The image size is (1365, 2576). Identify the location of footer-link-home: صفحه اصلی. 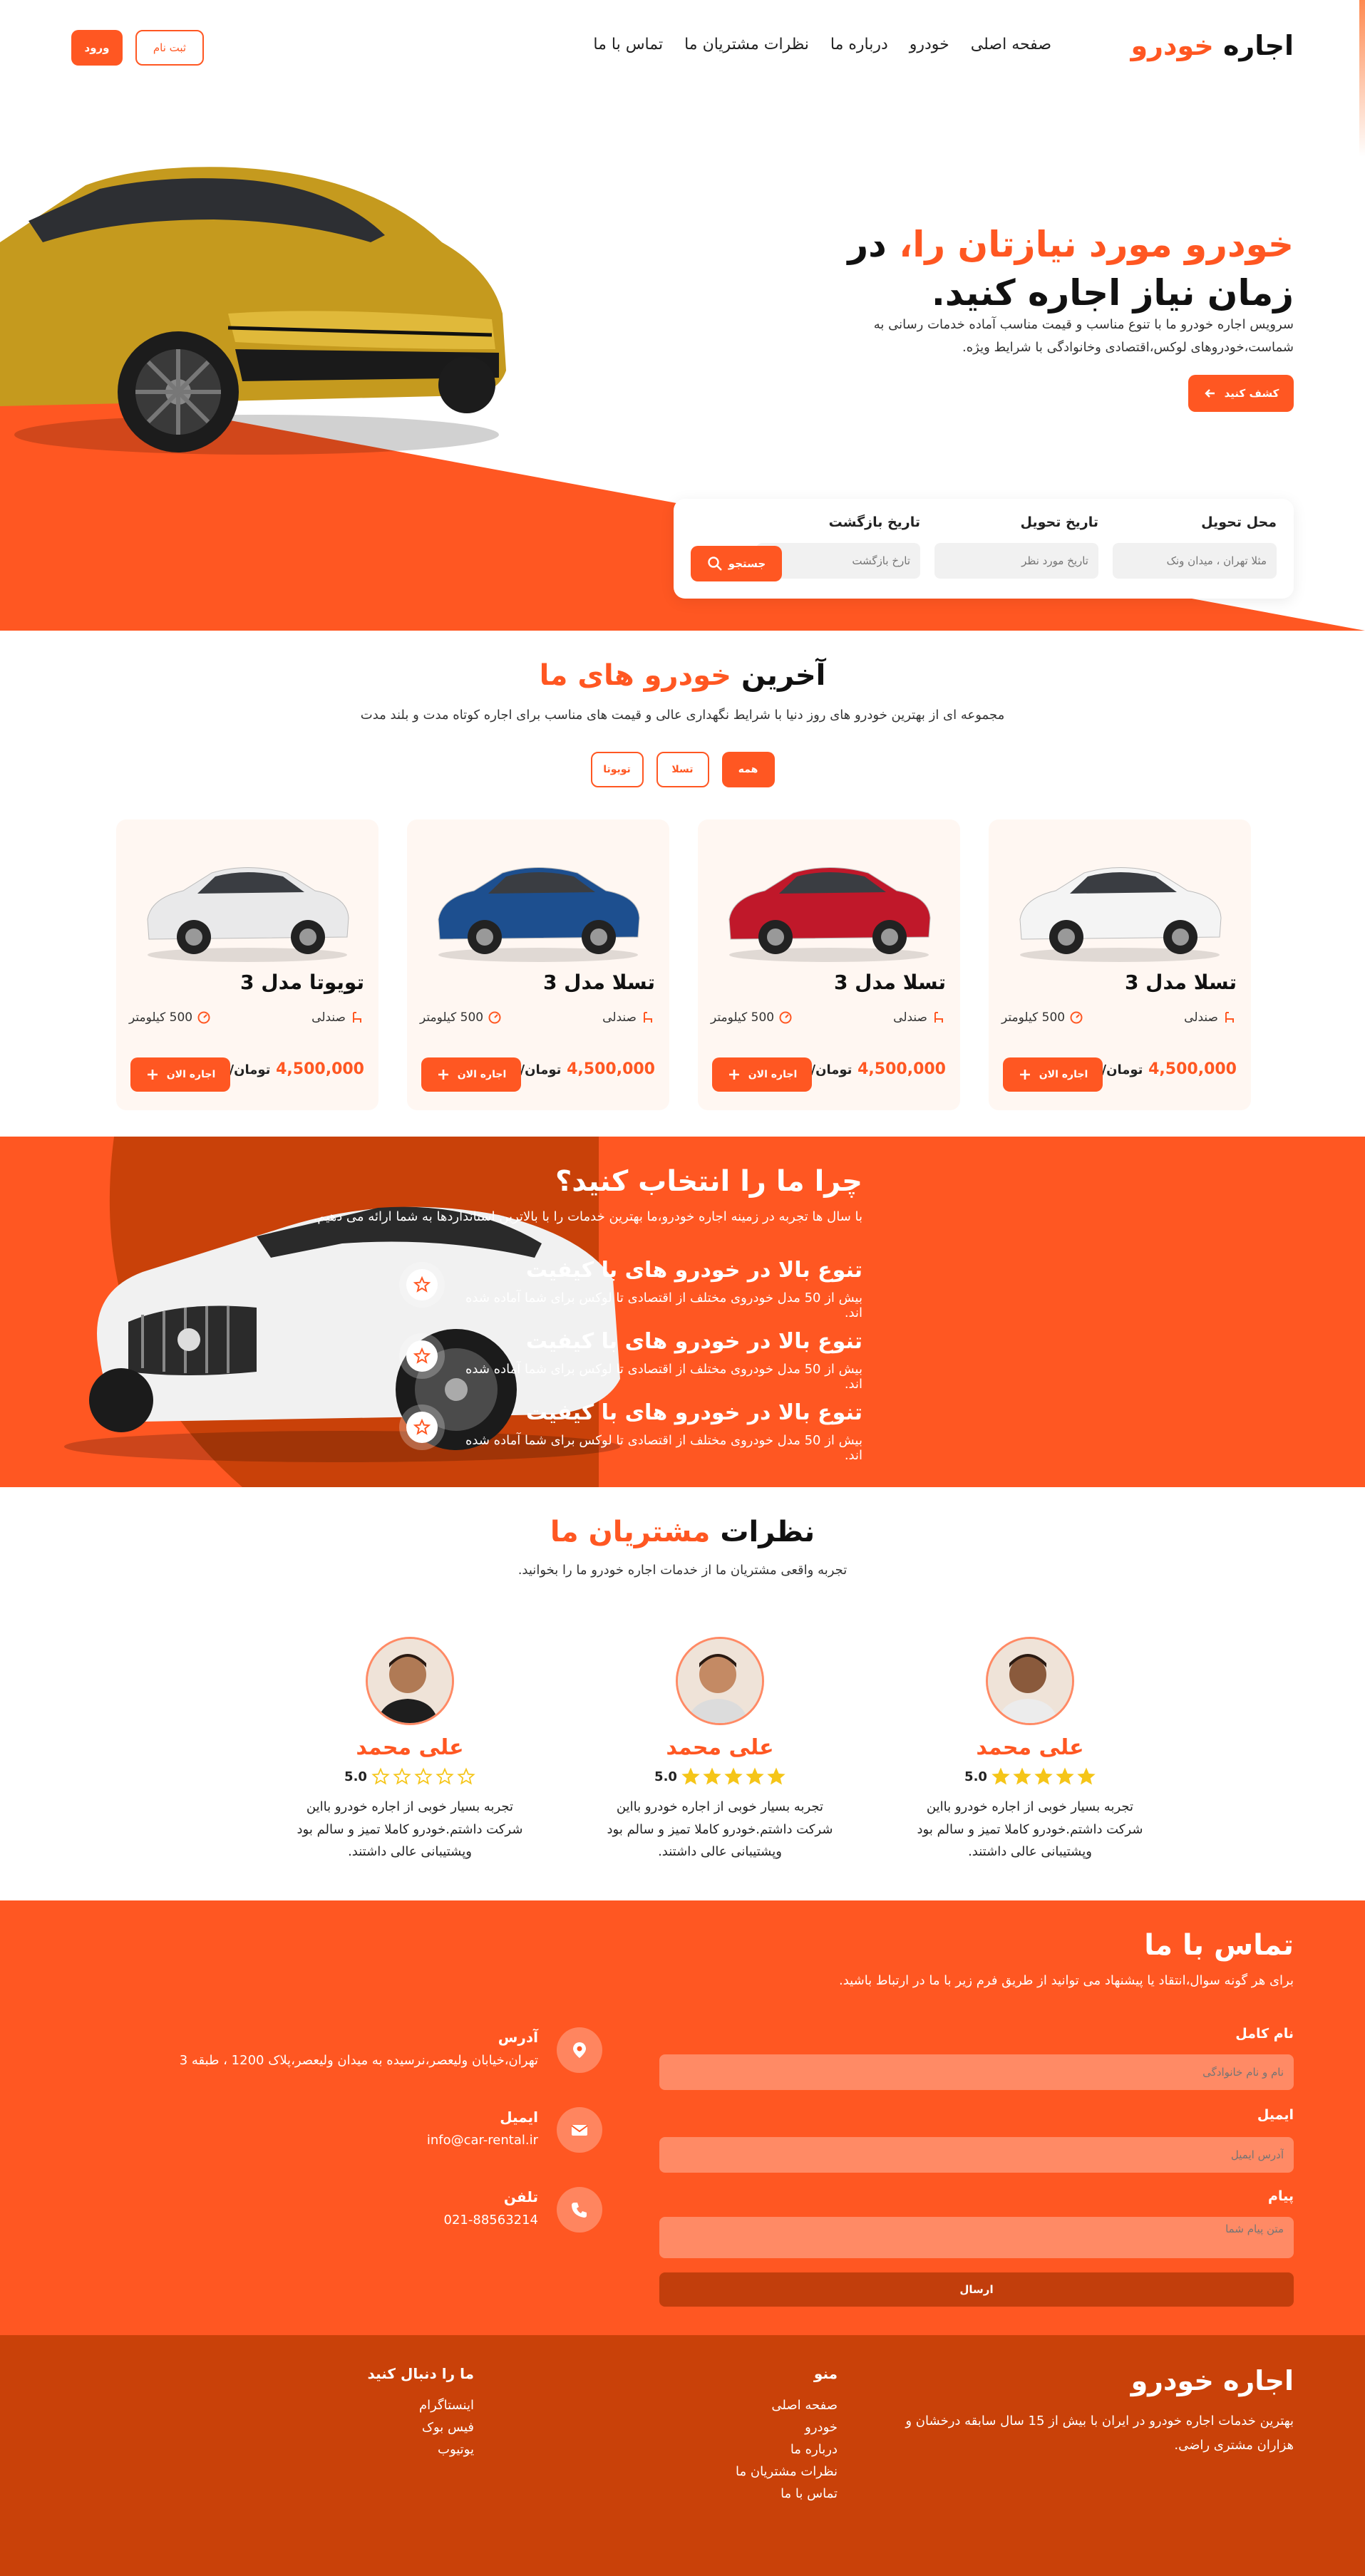
(787, 2406).